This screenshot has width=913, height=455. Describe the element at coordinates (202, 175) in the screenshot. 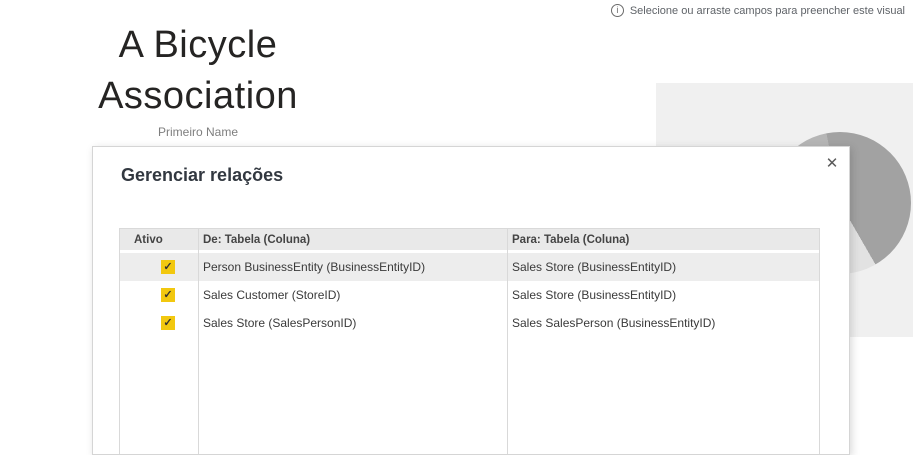

I see `dialog-title: Gerenciar relações` at that location.